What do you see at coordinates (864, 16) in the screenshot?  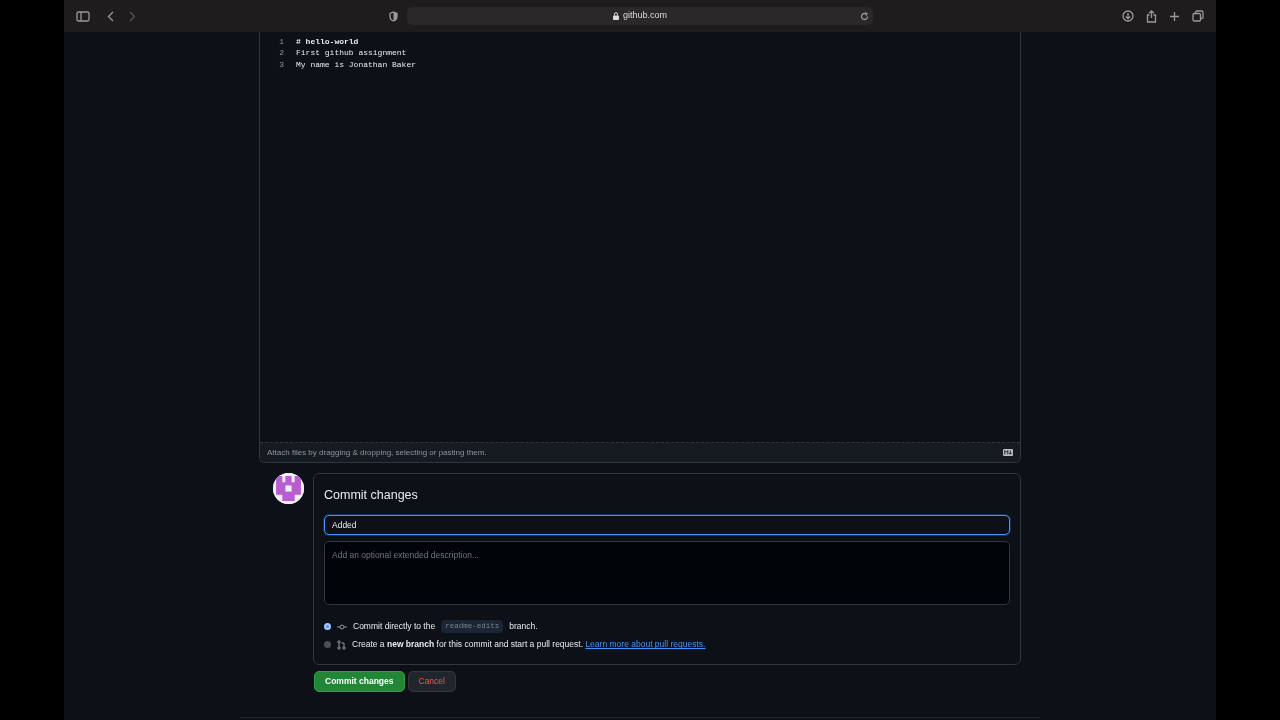 I see `reload-icon` at bounding box center [864, 16].